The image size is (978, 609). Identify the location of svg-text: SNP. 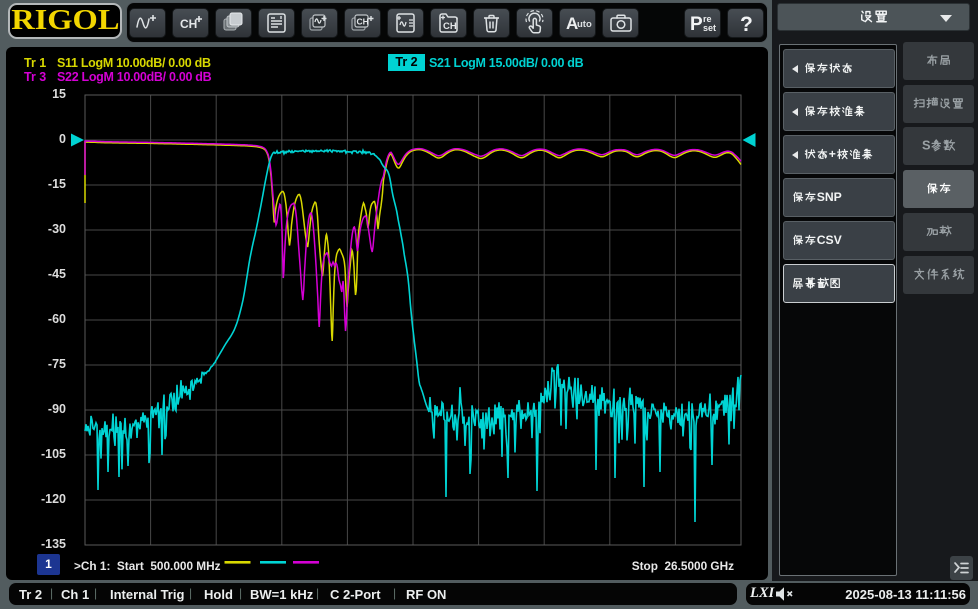
(829, 197).